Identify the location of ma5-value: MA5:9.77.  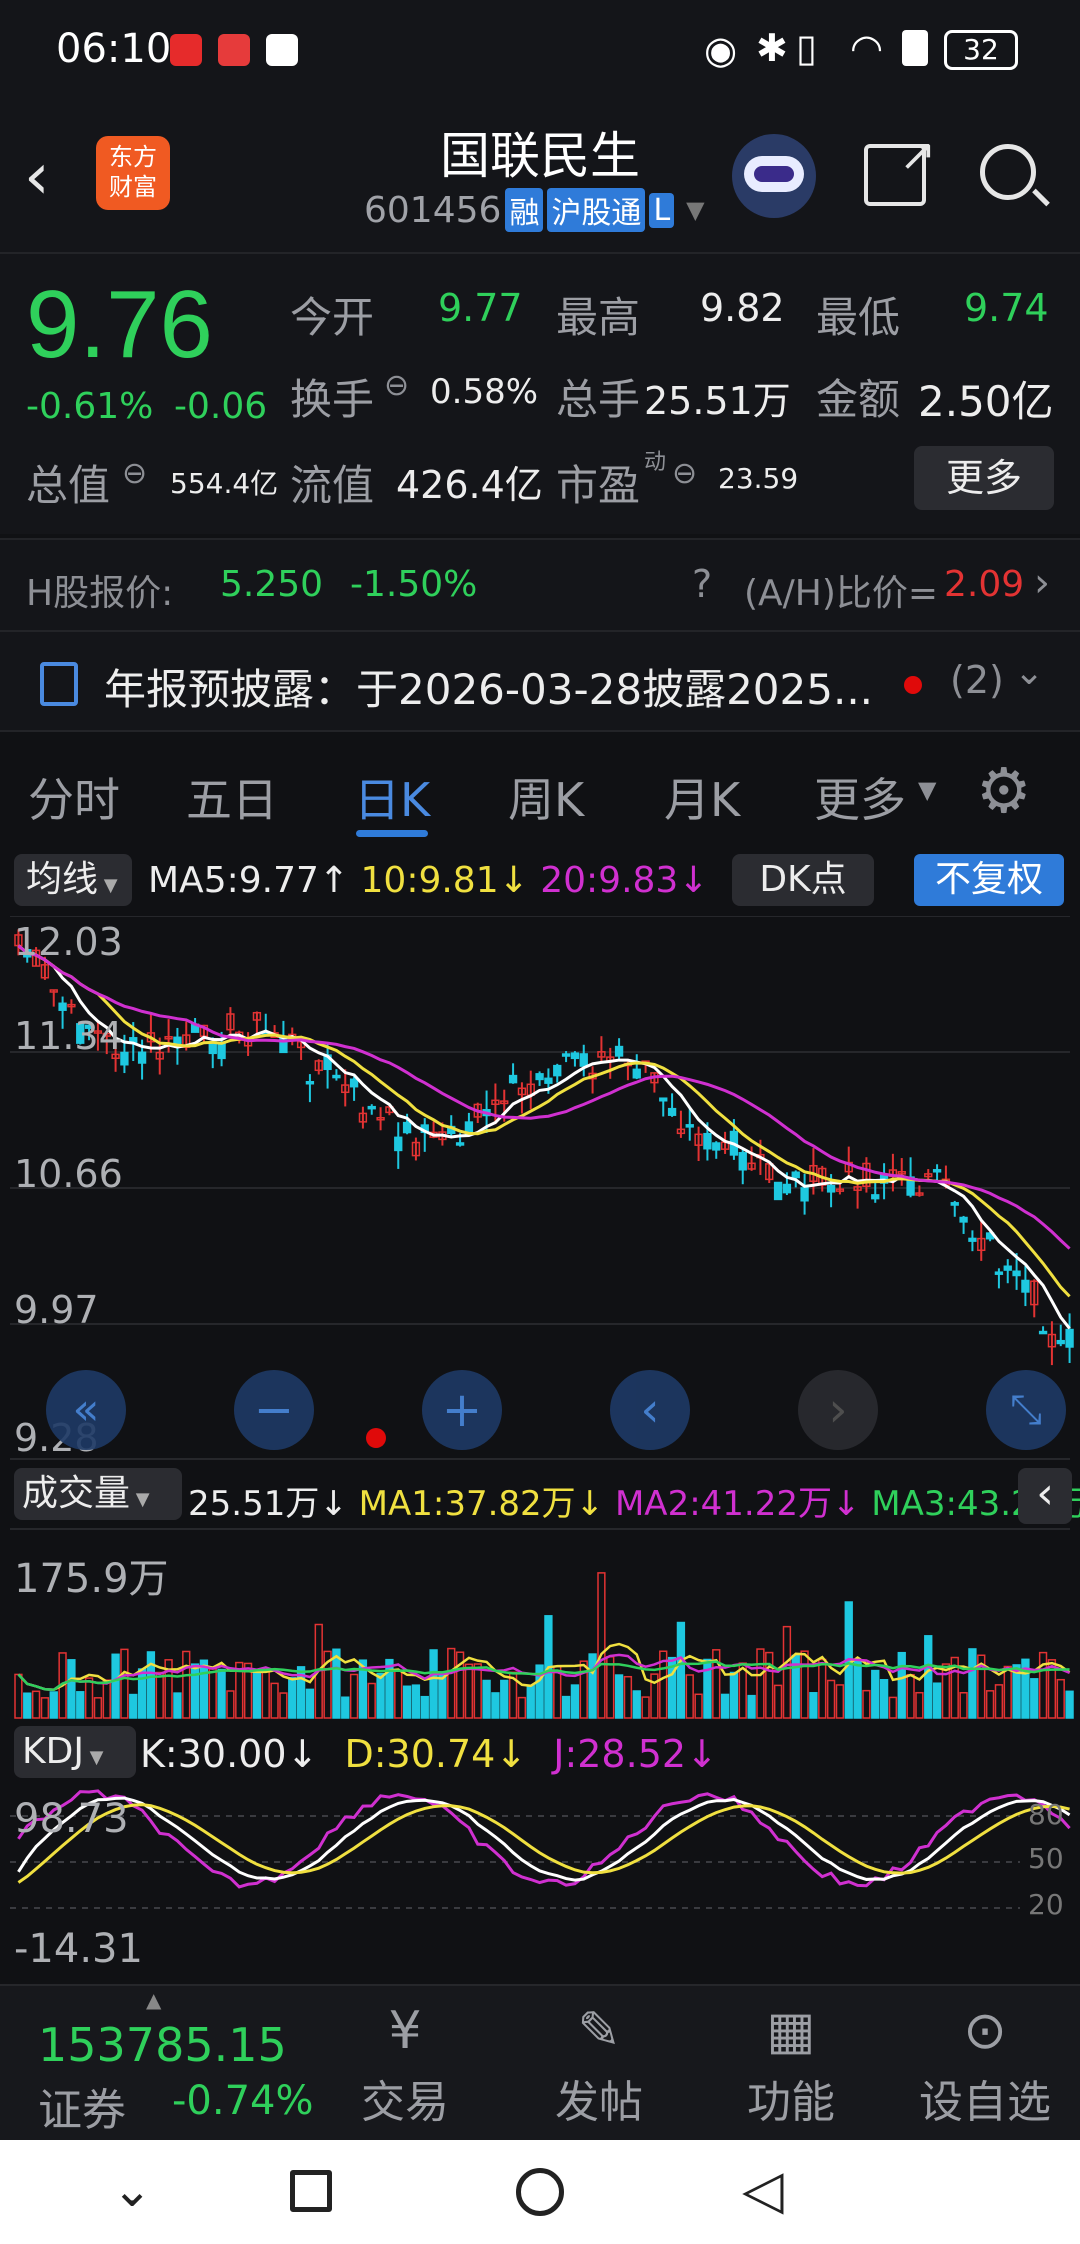
(233, 880).